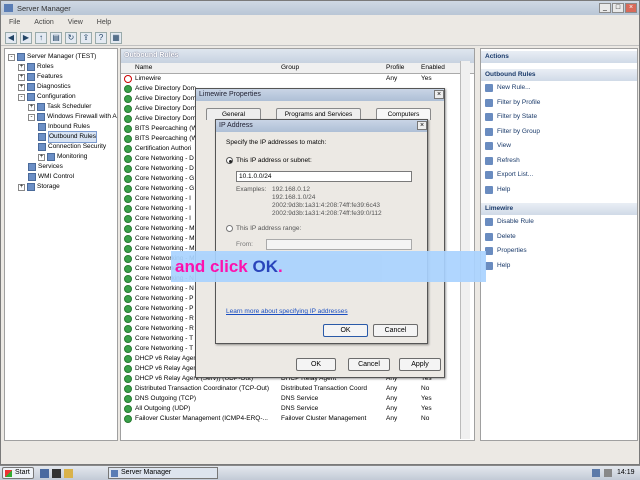 This screenshot has height=480, width=640. Describe the element at coordinates (339, 244) in the screenshot. I see `range-from-input` at that location.